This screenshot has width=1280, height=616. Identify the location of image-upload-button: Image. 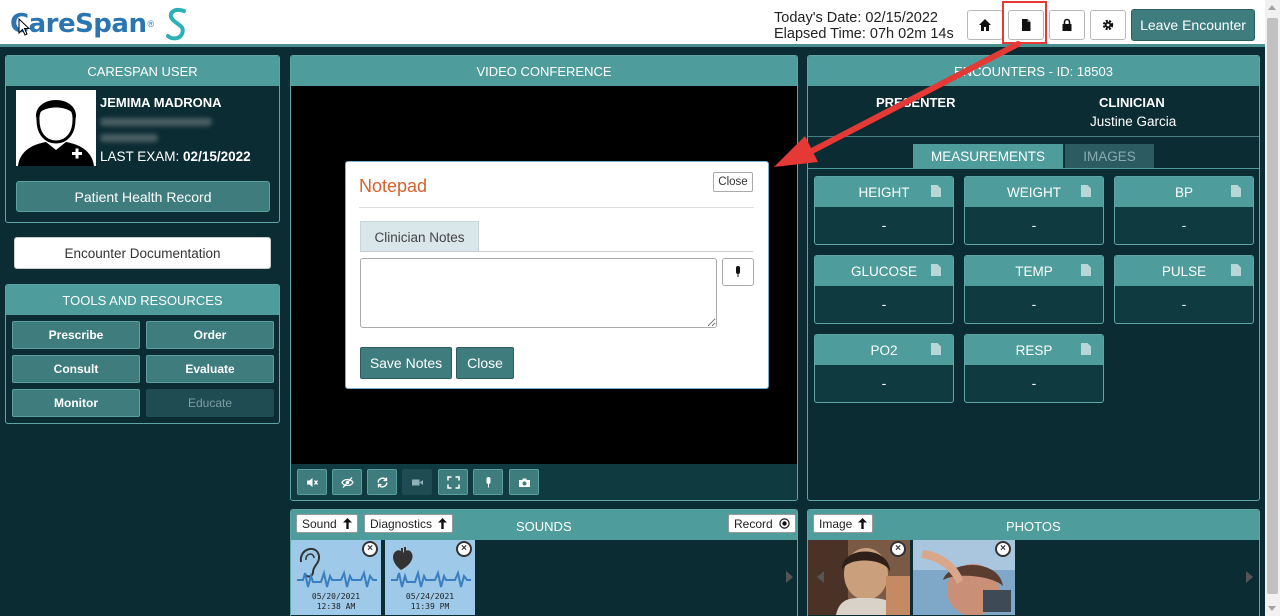
(843, 523).